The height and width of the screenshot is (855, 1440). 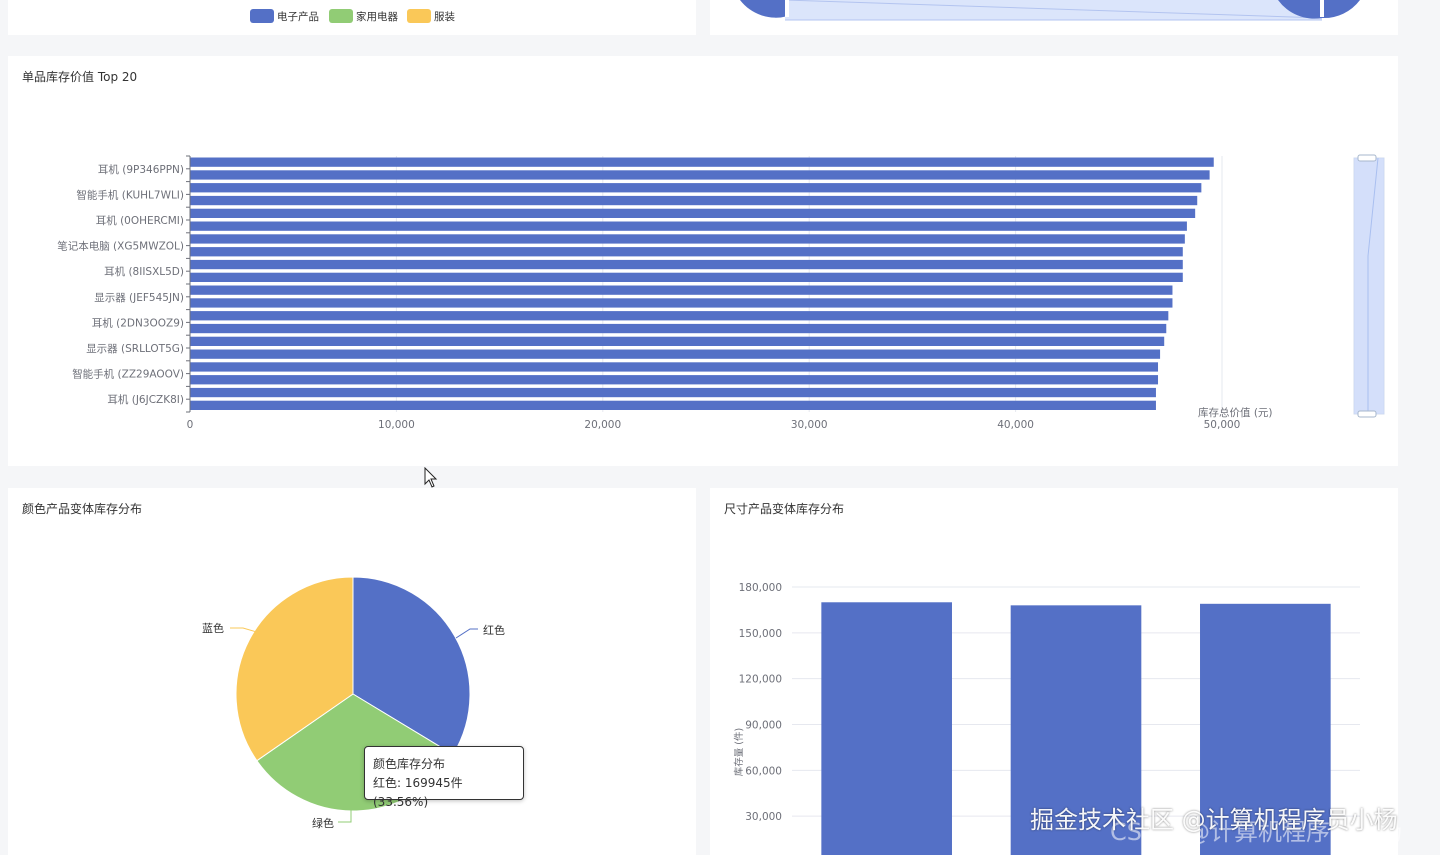 What do you see at coordinates (763, 771) in the screenshot?
I see `y-tick-label: 60,000` at bounding box center [763, 771].